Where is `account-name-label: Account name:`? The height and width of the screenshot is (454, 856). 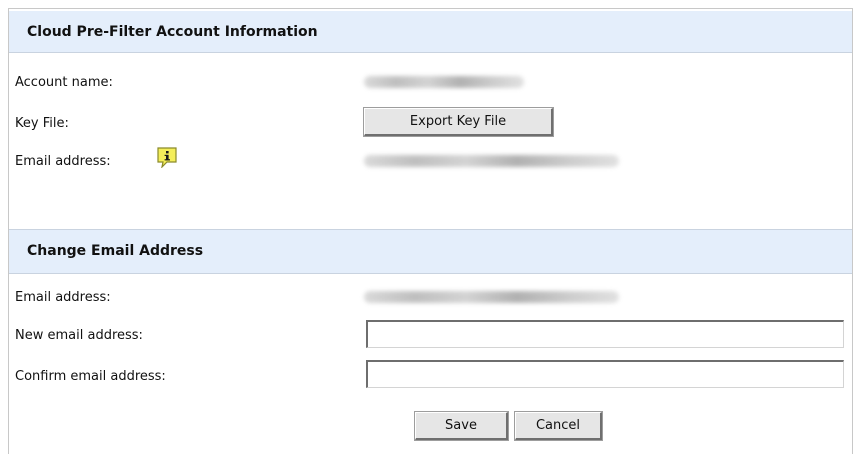 account-name-label: Account name: is located at coordinates (64, 82).